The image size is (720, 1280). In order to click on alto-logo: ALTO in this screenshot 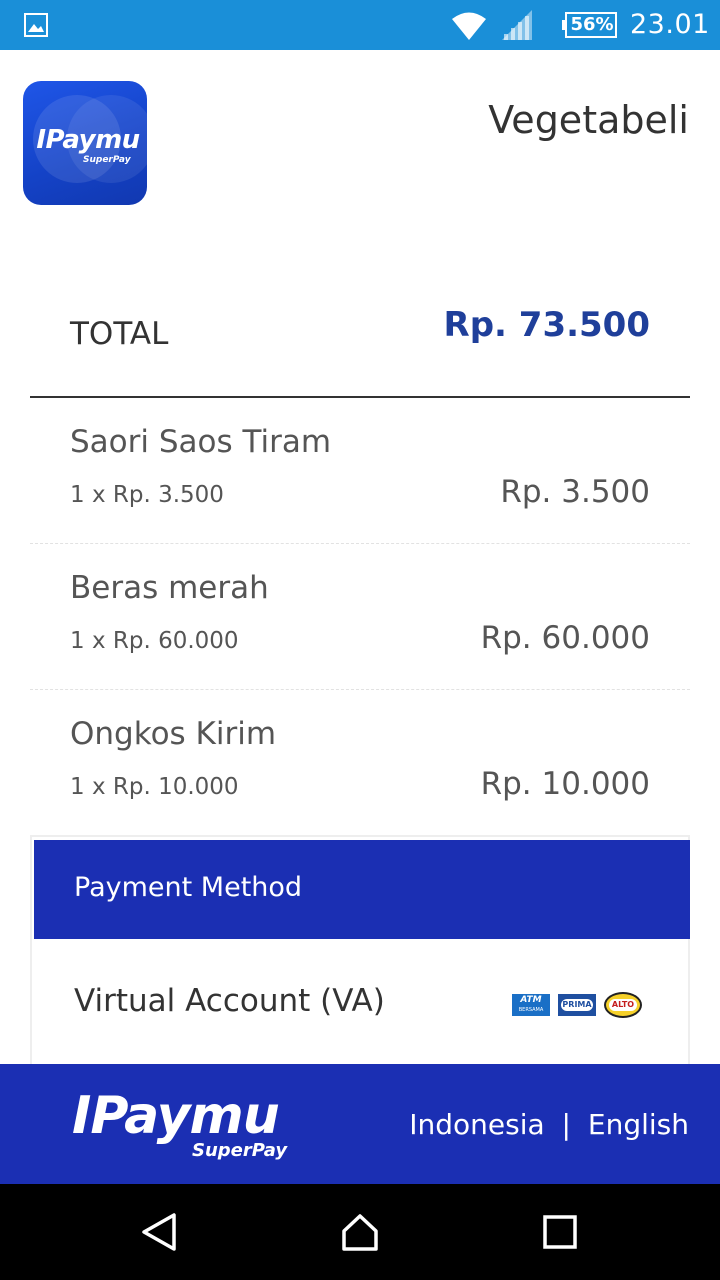, I will do `click(623, 1005)`.